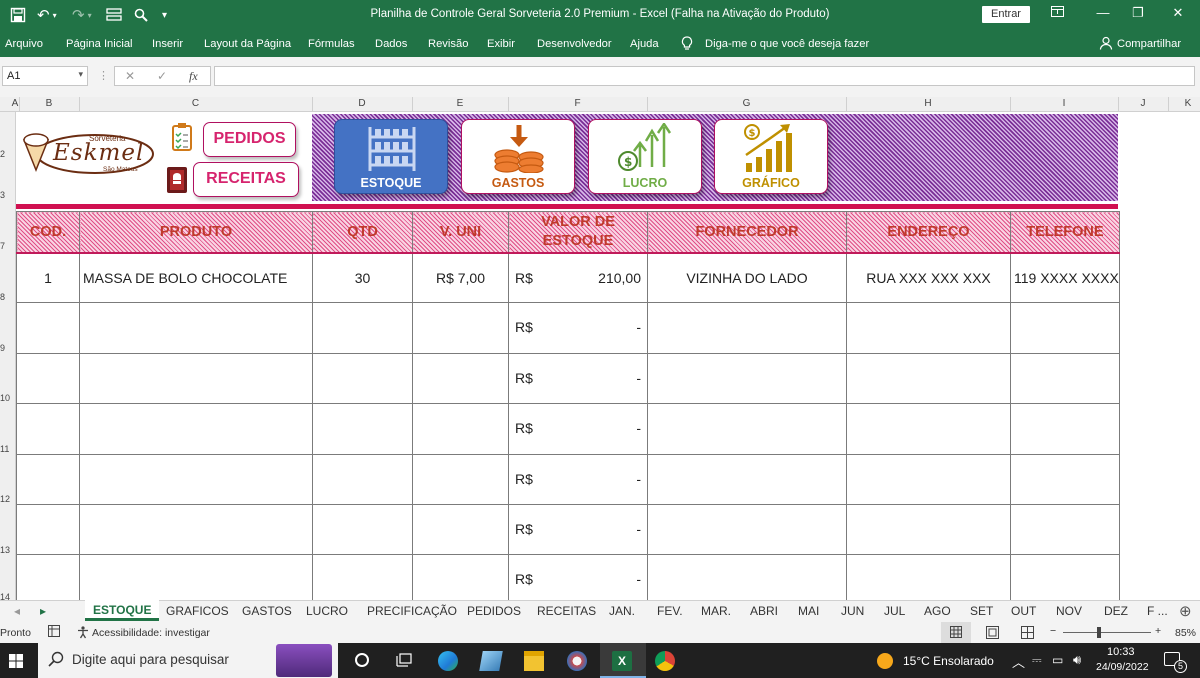 The height and width of the screenshot is (678, 1200). I want to click on chrome-icon, so click(665, 661).